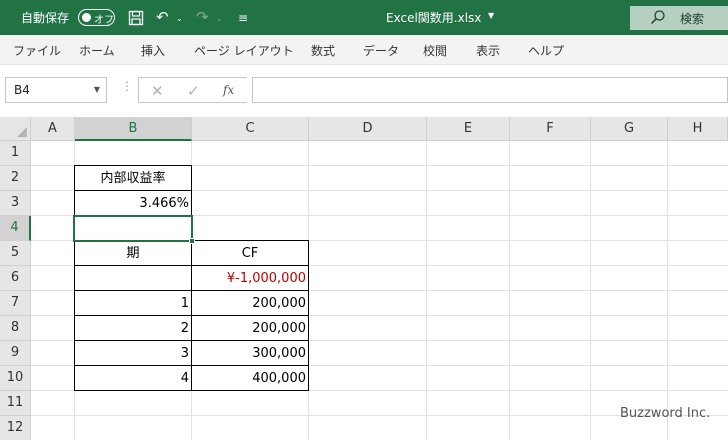 This screenshot has height=440, width=728. What do you see at coordinates (53, 129) in the screenshot?
I see `column-header-a: A` at bounding box center [53, 129].